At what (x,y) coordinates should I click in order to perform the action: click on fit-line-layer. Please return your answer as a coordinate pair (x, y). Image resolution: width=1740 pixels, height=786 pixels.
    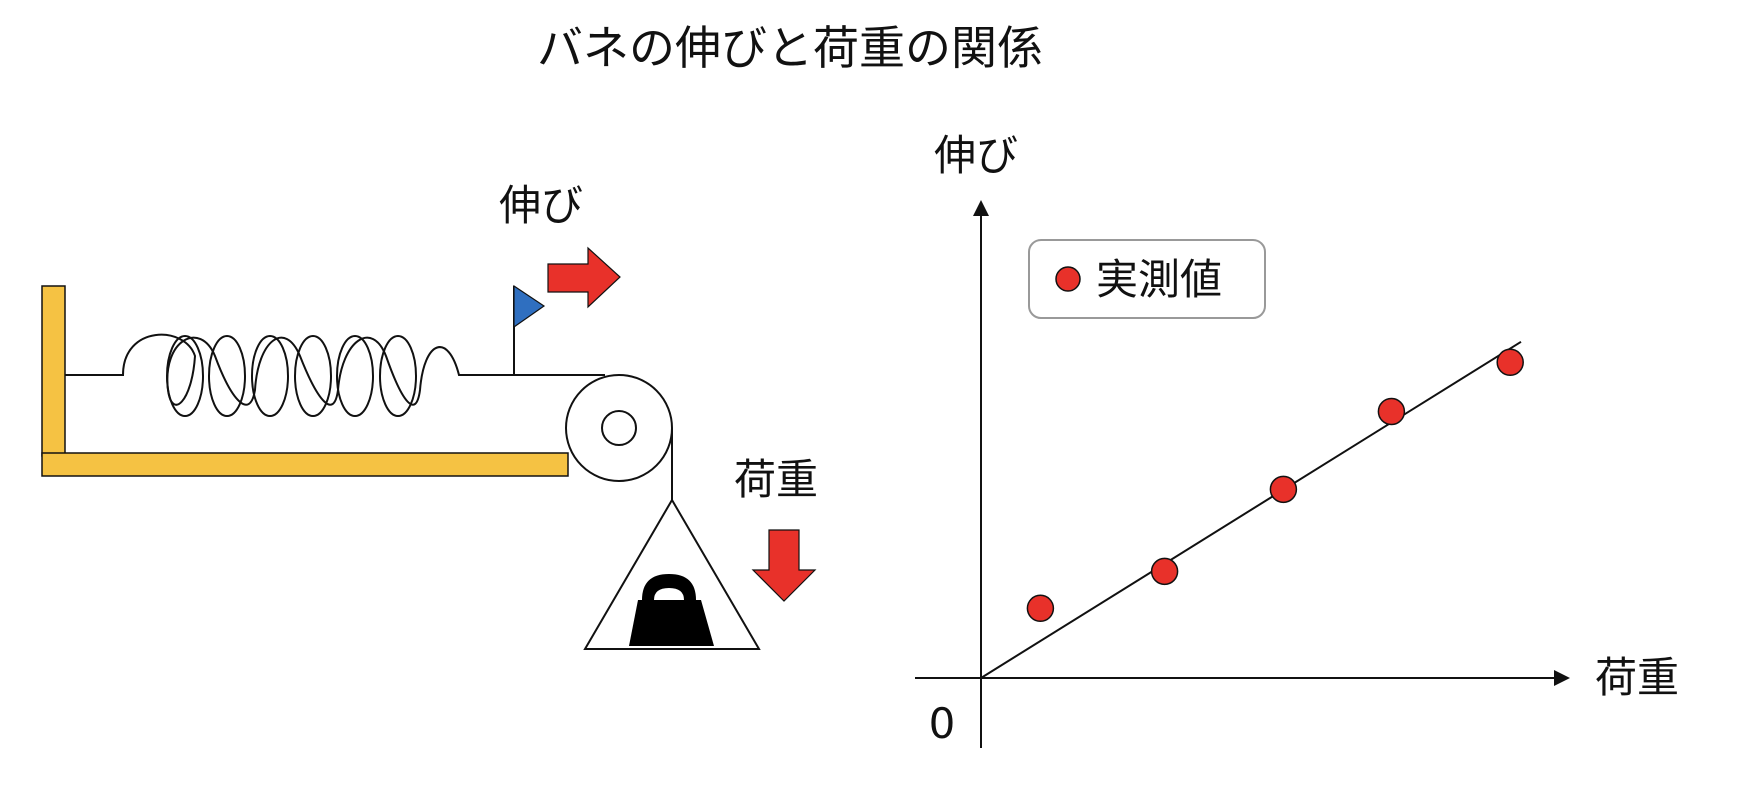
    Looking at the image, I should click on (1251, 509).